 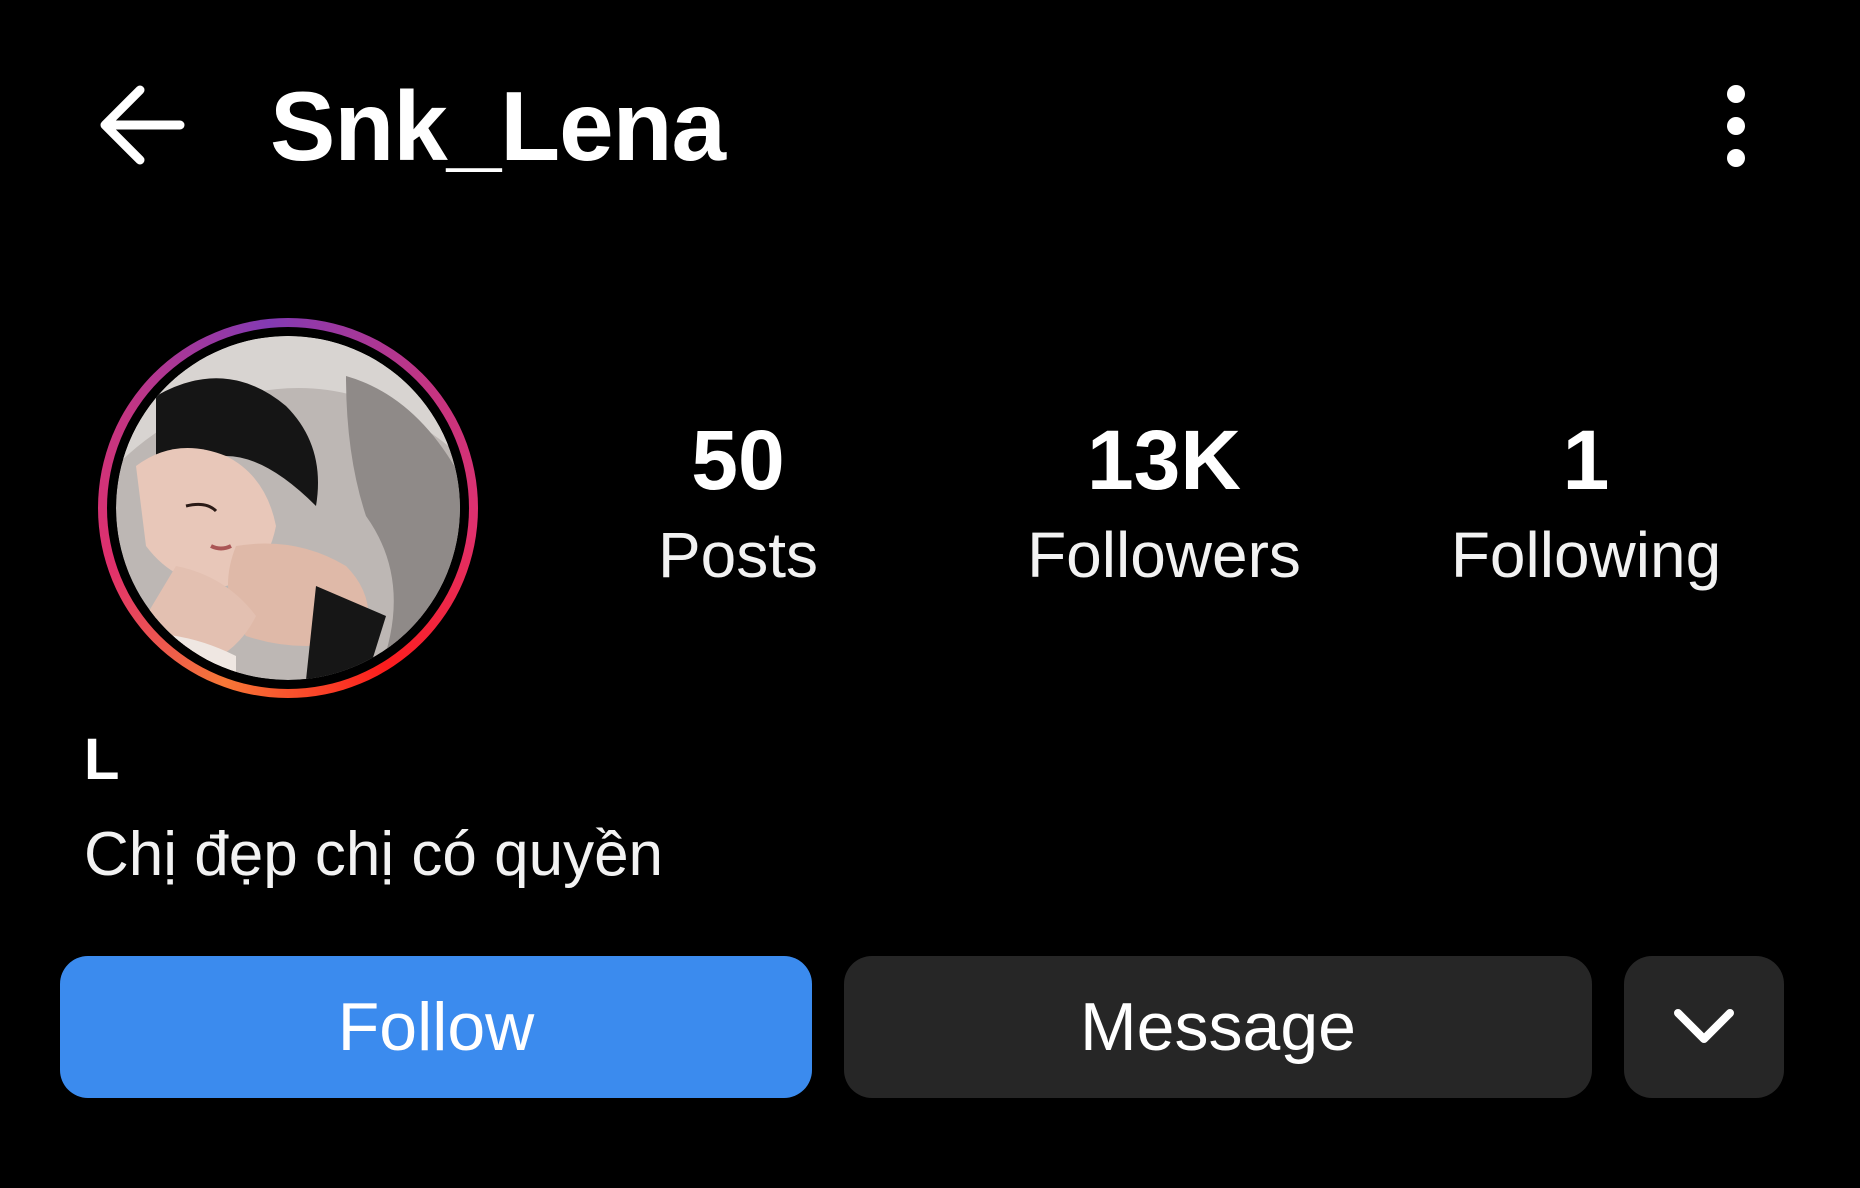 I want to click on story-ring, so click(x=288, y=508).